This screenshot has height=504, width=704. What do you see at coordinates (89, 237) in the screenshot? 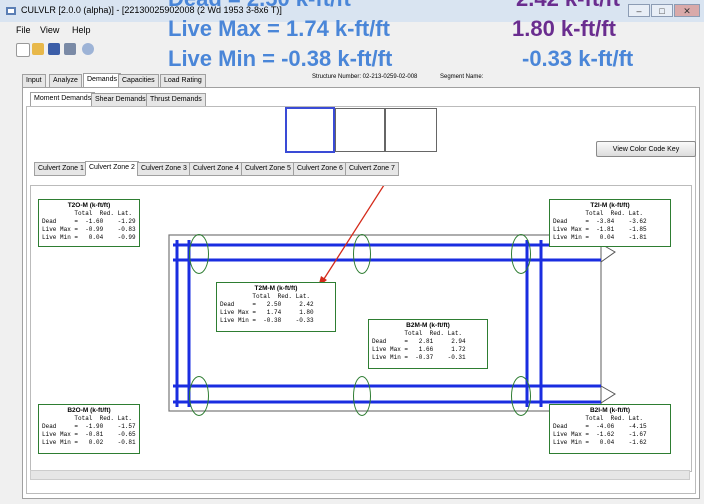
I see `box-row-live-min: Live Min = 0.04 -0.99` at bounding box center [89, 237].